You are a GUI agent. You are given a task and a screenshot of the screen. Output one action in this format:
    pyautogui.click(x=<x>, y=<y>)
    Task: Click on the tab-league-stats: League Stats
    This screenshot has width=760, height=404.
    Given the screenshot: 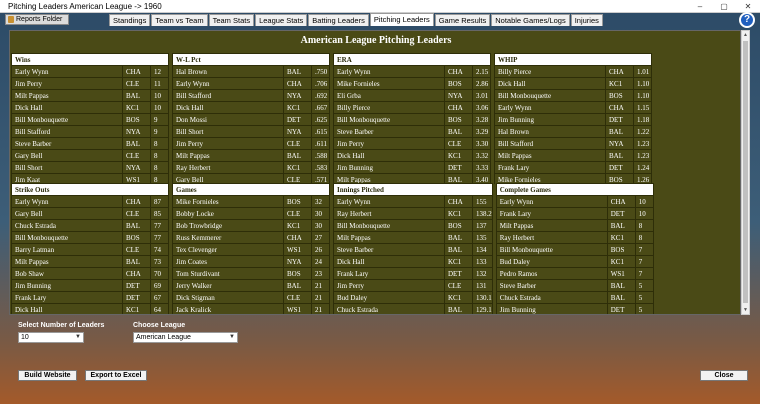 What is the action you would take?
    pyautogui.click(x=281, y=20)
    